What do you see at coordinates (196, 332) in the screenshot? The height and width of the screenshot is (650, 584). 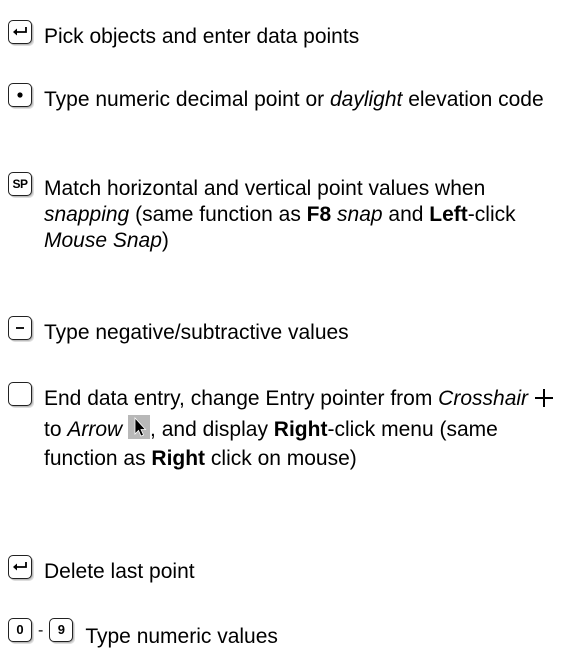 I see `item-text: Type negative/subtractive values` at bounding box center [196, 332].